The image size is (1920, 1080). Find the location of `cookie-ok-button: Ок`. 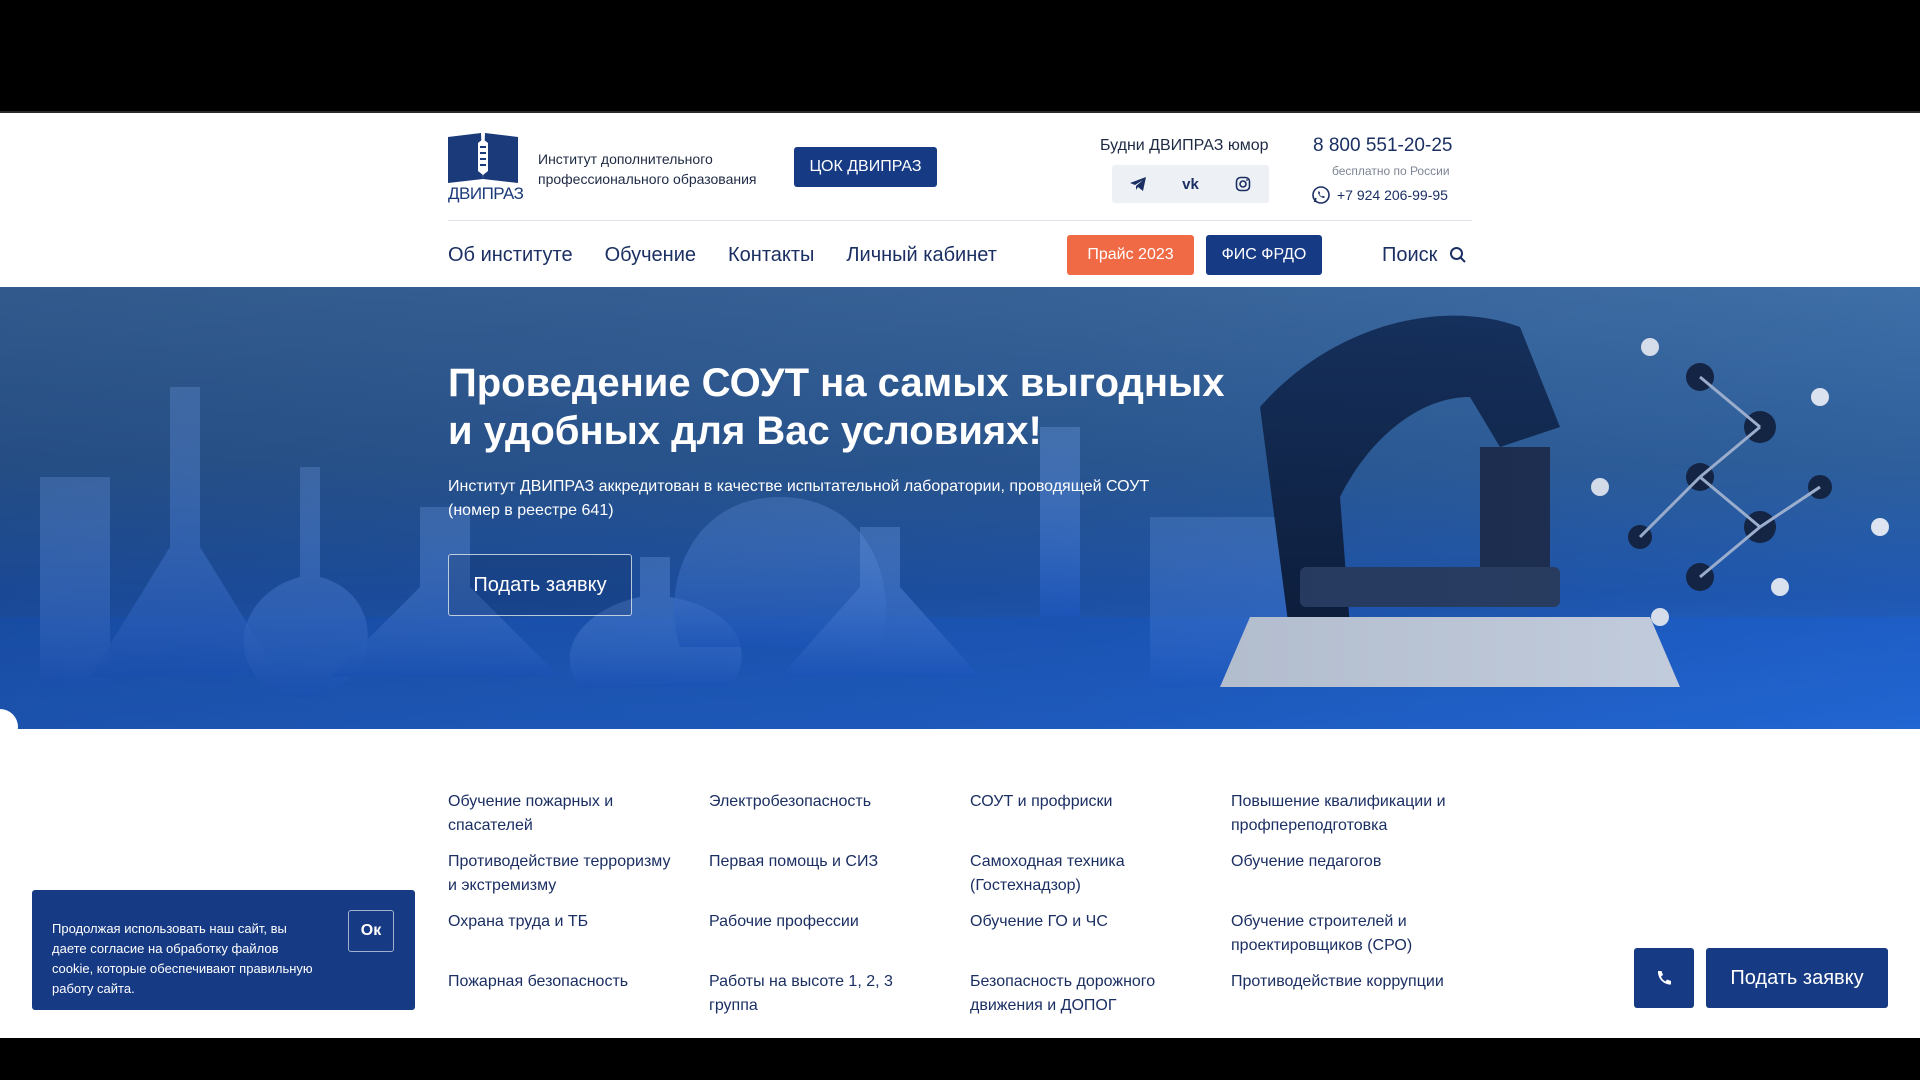

cookie-ok-button: Ок is located at coordinates (371, 931).